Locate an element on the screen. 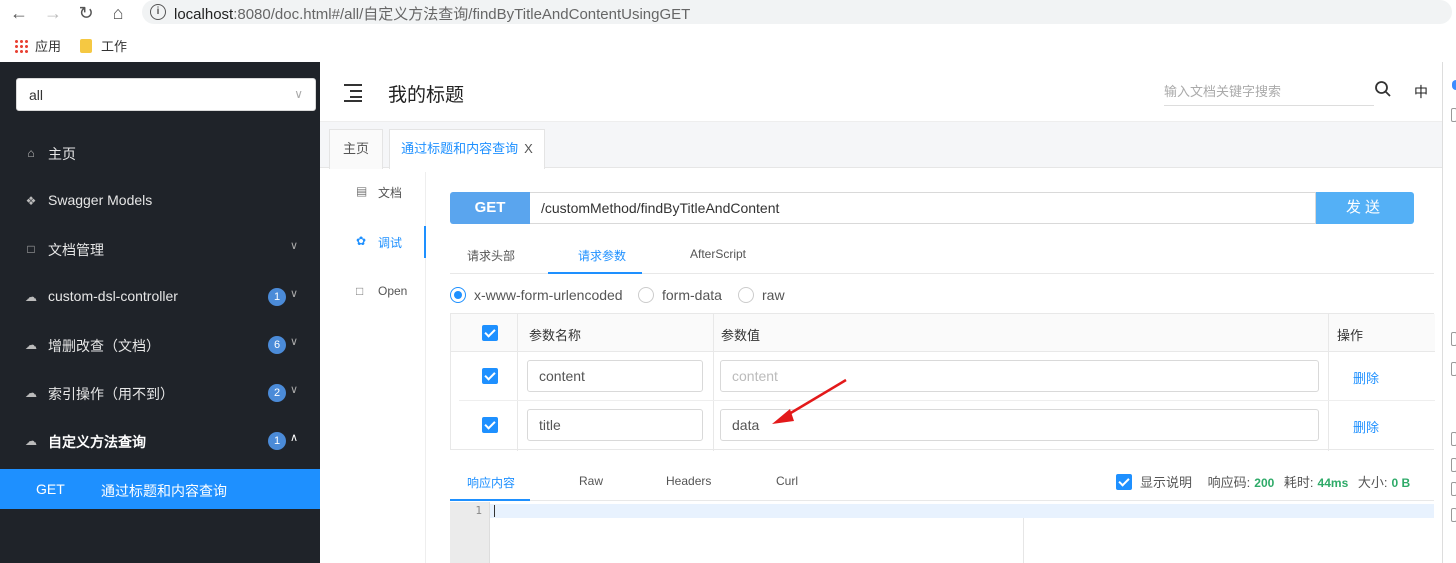  response-meta: 显示说明 响应码: 200 耗时: 44ms 大小: 0 B is located at coordinates (1263, 481).